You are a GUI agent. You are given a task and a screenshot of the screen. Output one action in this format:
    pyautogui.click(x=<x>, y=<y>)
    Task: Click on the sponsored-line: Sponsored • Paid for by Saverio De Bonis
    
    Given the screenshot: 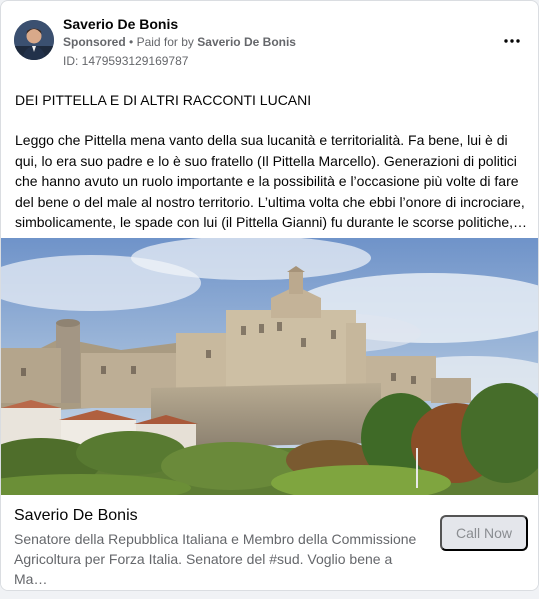 What is the action you would take?
    pyautogui.click(x=179, y=42)
    